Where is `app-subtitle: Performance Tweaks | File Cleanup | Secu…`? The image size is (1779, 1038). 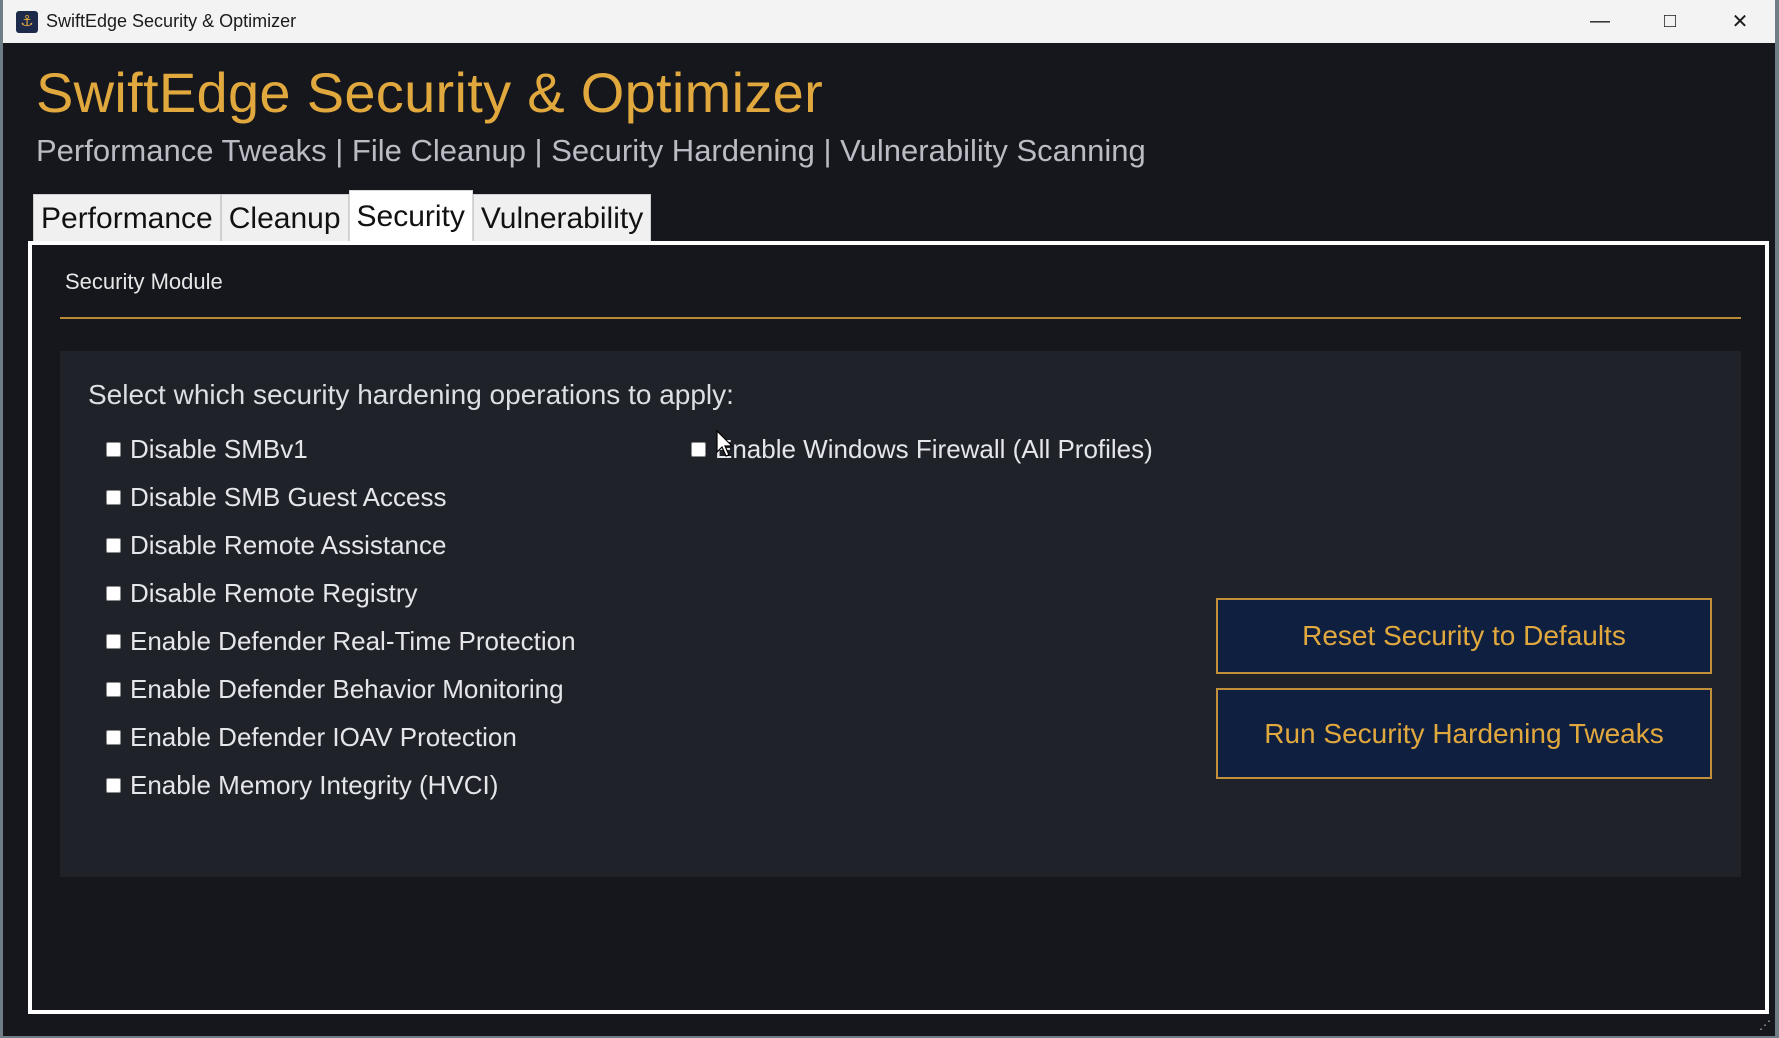
app-subtitle: Performance Tweaks | File Cleanup | Secu… is located at coordinates (591, 150).